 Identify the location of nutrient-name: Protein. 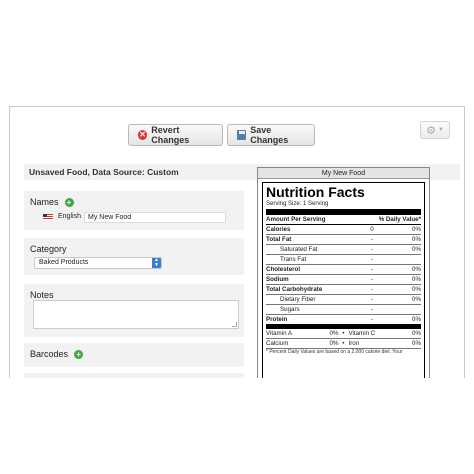
(277, 319).